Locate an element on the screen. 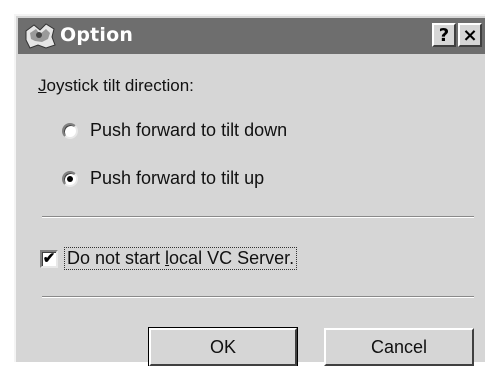  window-title: Option is located at coordinates (97, 35).